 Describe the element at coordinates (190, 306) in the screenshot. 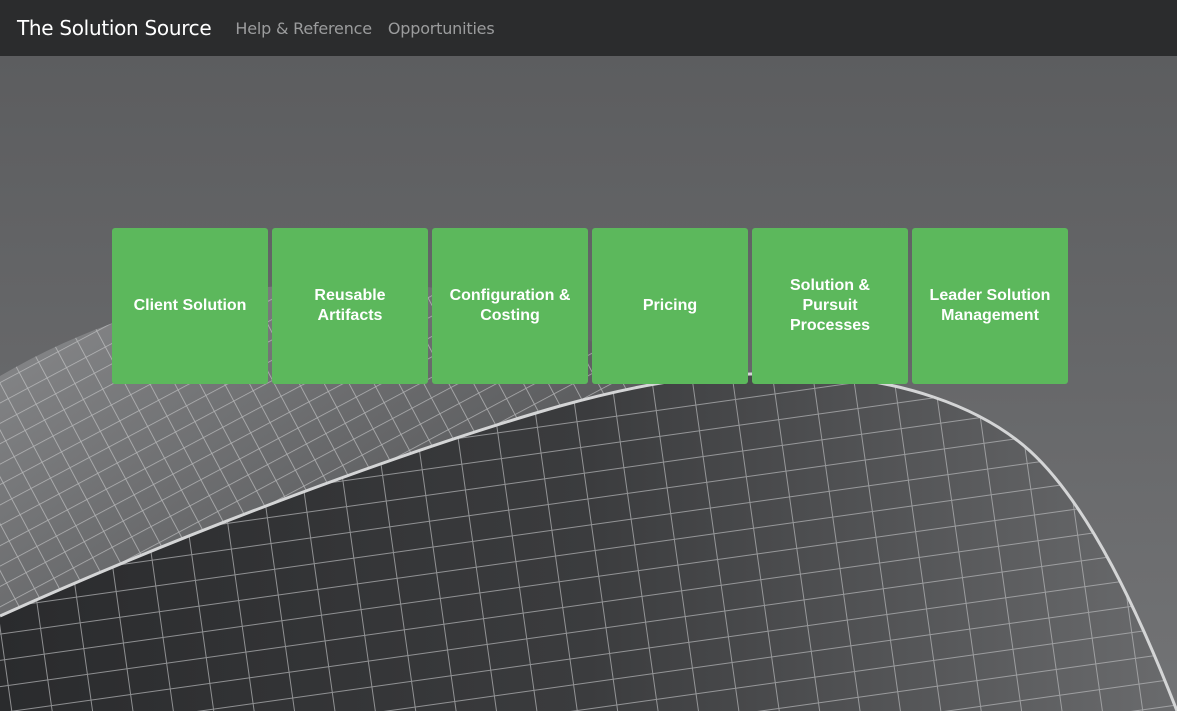

I see `tile-client-solution: Client Solution` at that location.